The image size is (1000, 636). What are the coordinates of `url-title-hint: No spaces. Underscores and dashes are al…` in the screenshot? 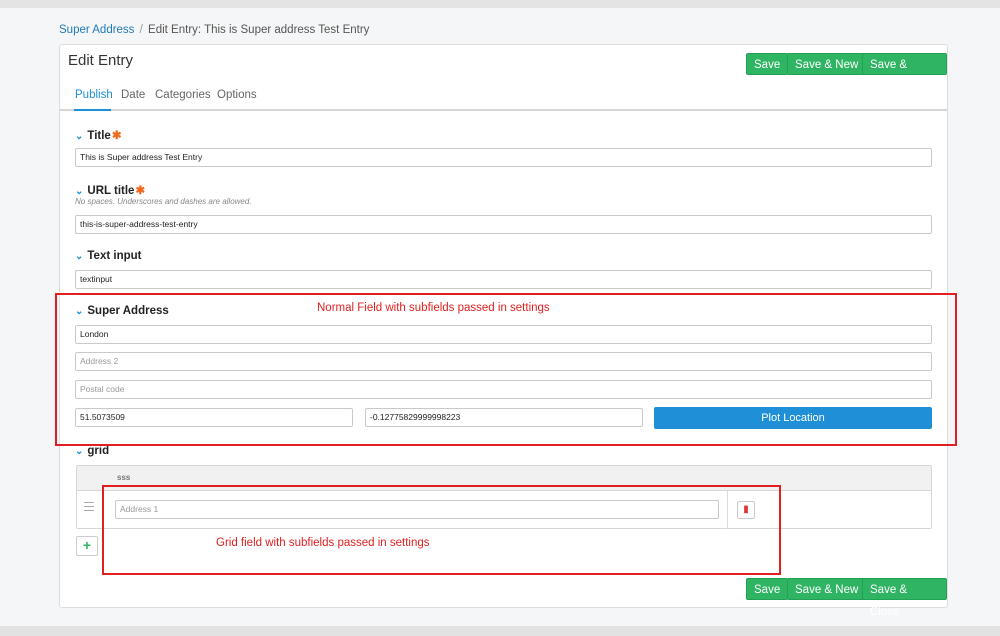 It's located at (163, 201).